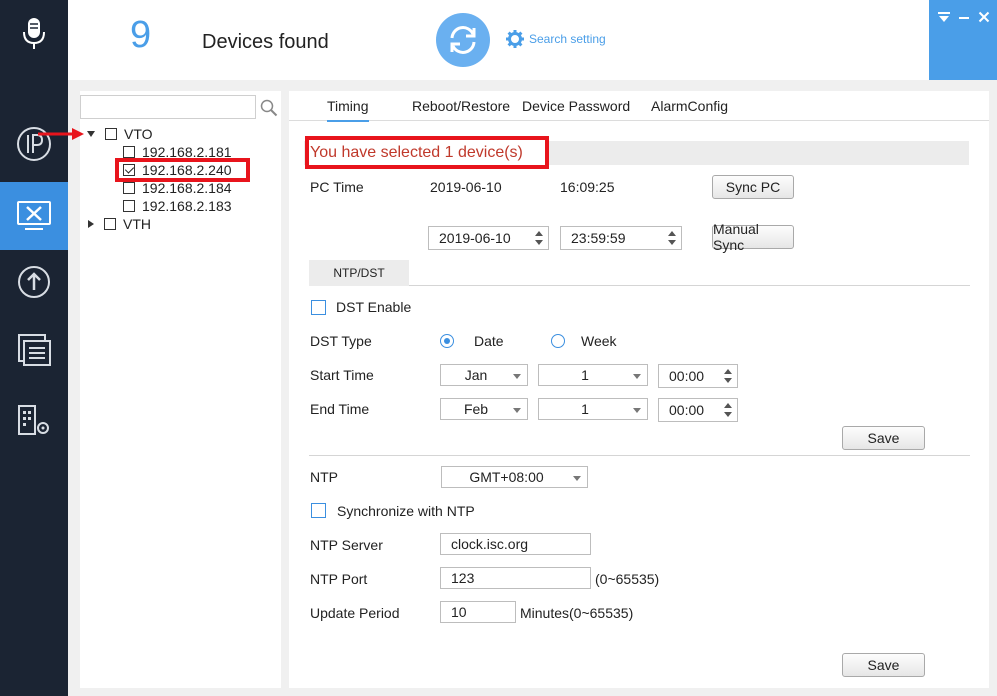 This screenshot has width=997, height=696. What do you see at coordinates (753, 237) in the screenshot?
I see `manual-sync-button: Manual Sync` at bounding box center [753, 237].